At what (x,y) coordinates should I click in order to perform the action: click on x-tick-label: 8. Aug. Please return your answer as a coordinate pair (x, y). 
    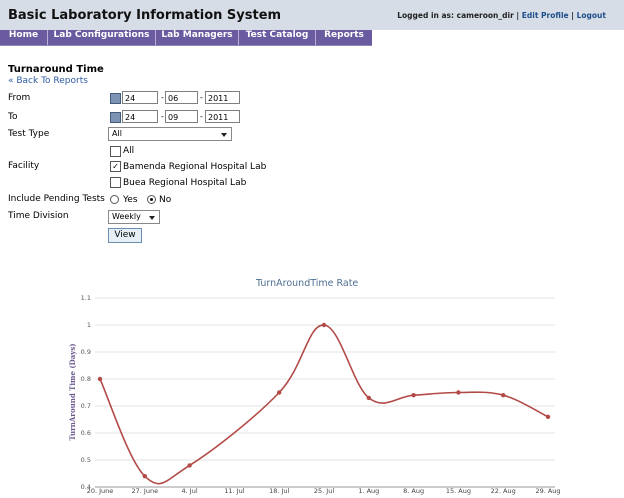
    Looking at the image, I should click on (413, 491).